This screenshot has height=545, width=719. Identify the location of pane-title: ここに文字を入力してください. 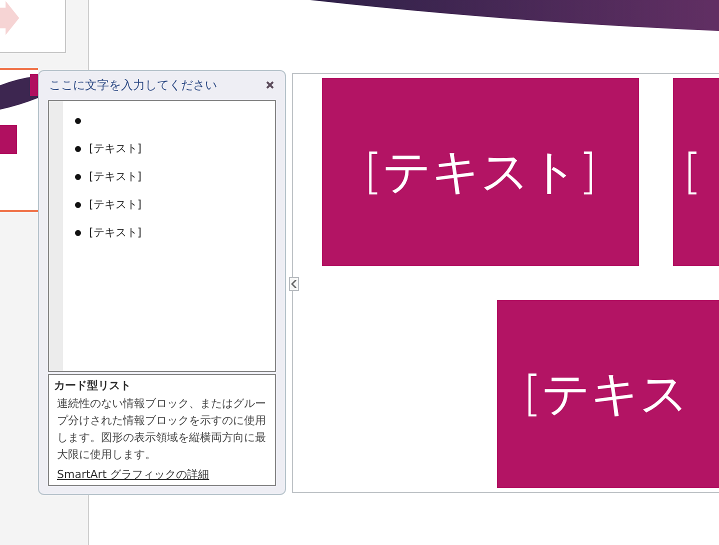
(133, 85).